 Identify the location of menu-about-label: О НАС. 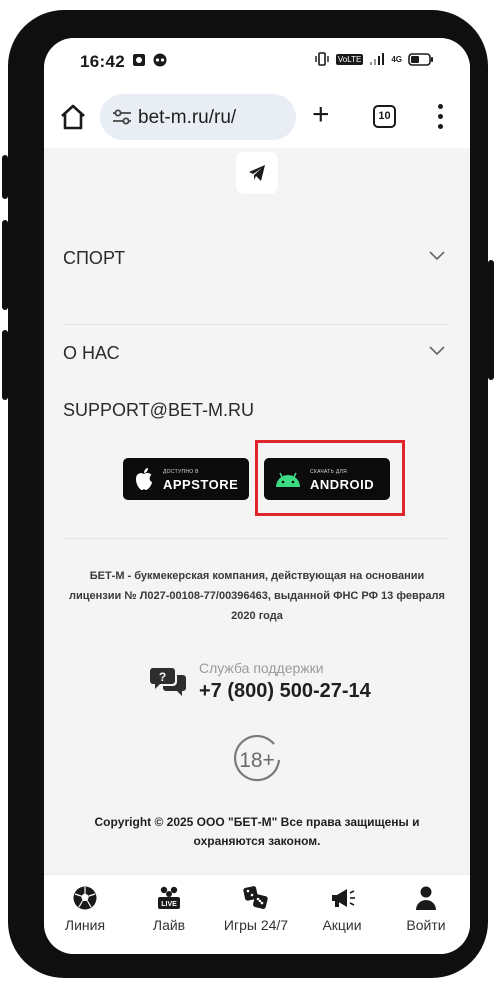
(91, 353).